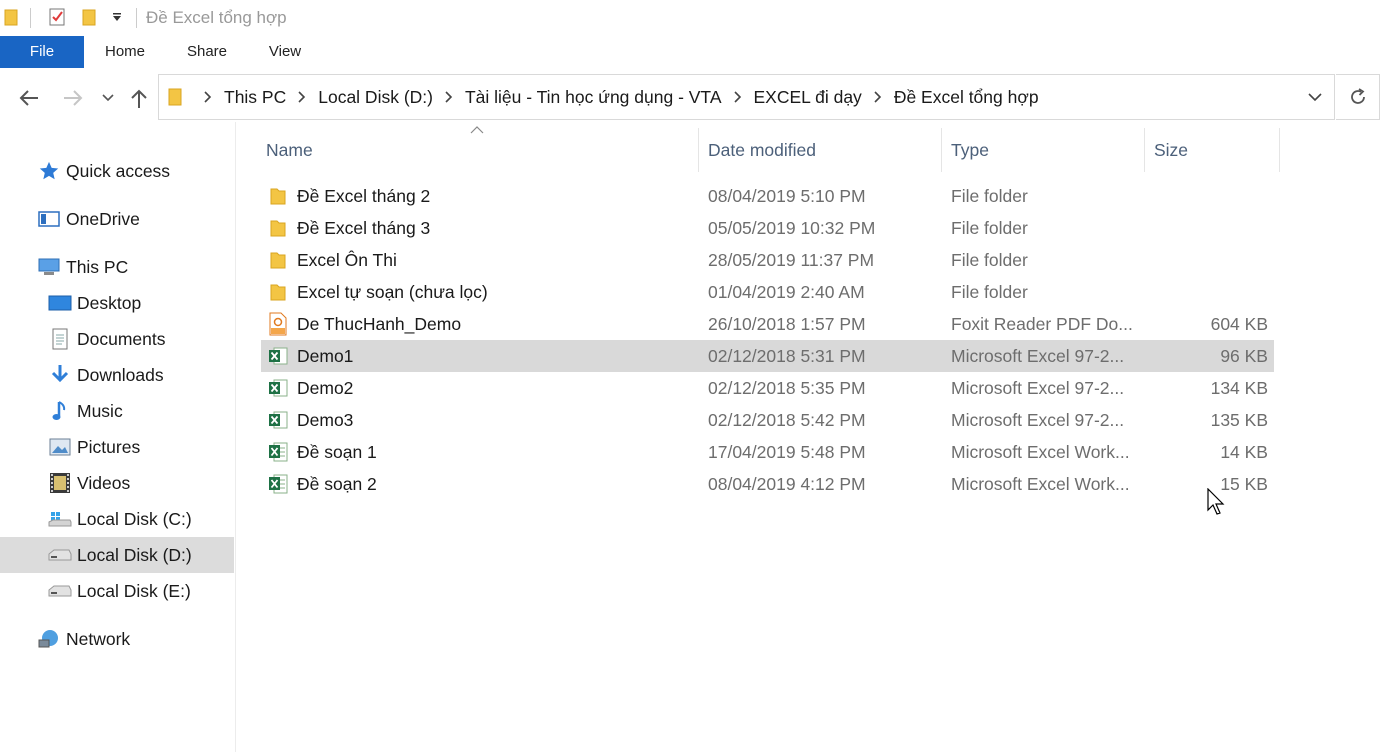 This screenshot has width=1391, height=752. What do you see at coordinates (1239, 420) in the screenshot?
I see `file-size: 135 KB` at bounding box center [1239, 420].